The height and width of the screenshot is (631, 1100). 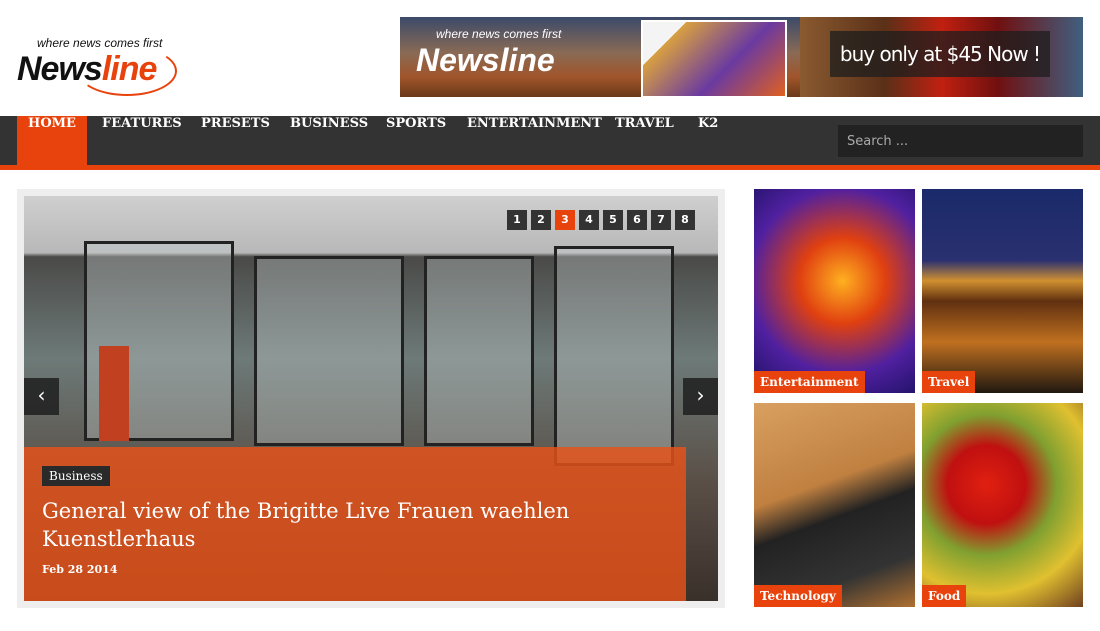 I want to click on nav-presets: PRESETS, so click(x=235, y=140).